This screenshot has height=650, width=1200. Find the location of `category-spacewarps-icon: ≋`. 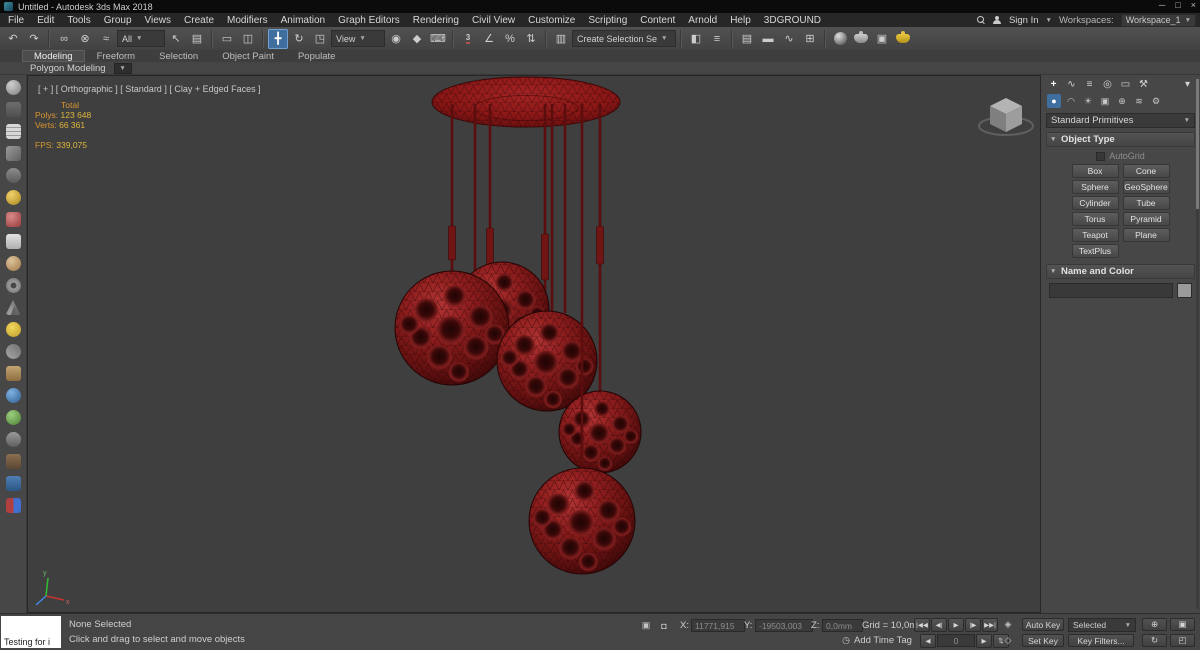

category-spacewarps-icon: ≋ is located at coordinates (1139, 101).